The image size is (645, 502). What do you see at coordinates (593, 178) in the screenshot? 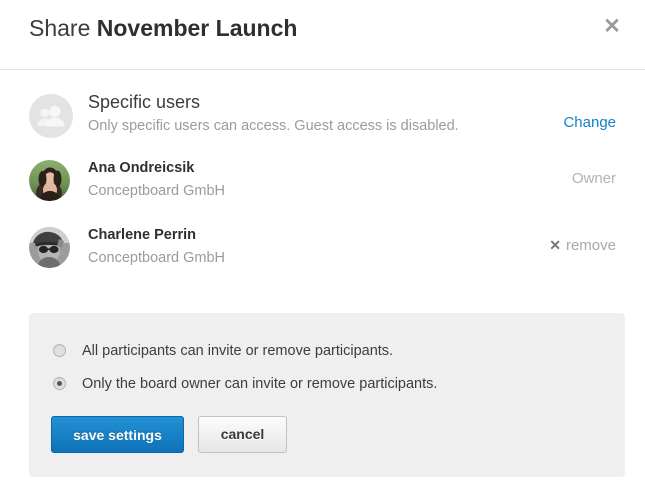
I see `member-role-owner: Owner` at bounding box center [593, 178].